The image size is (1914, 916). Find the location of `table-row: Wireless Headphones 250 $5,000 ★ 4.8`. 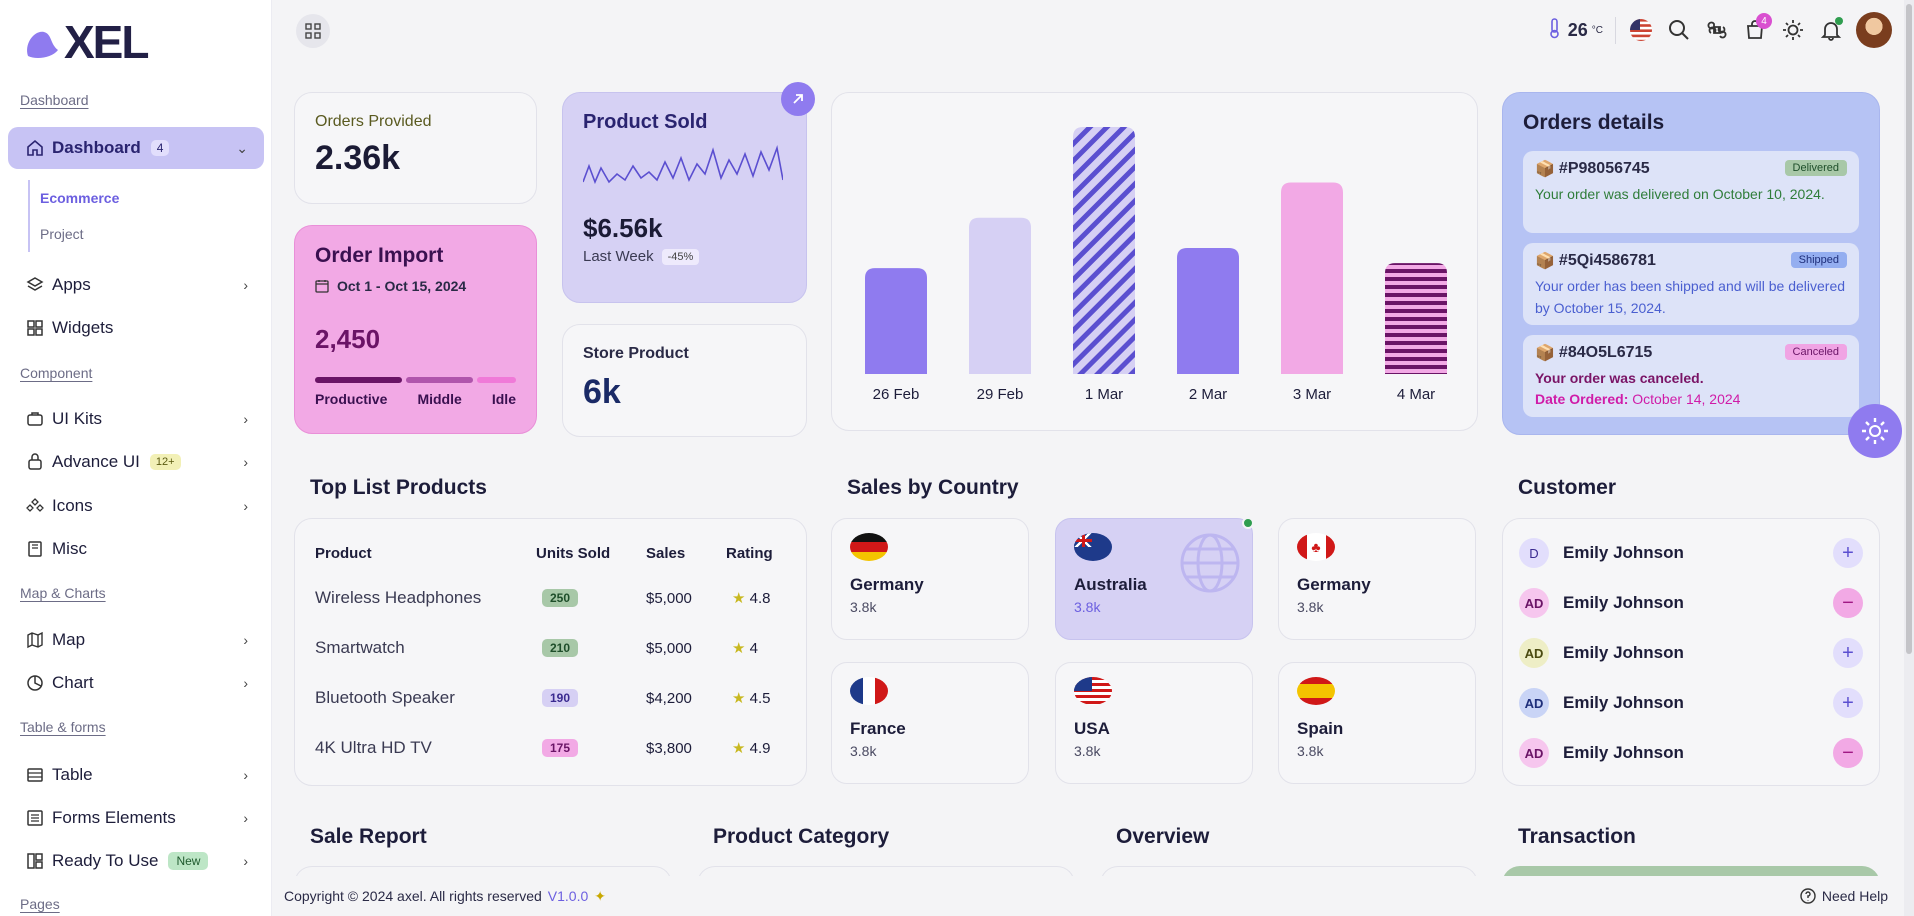

table-row: Wireless Headphones 250 $5,000 ★ 4.8 is located at coordinates (550, 598).